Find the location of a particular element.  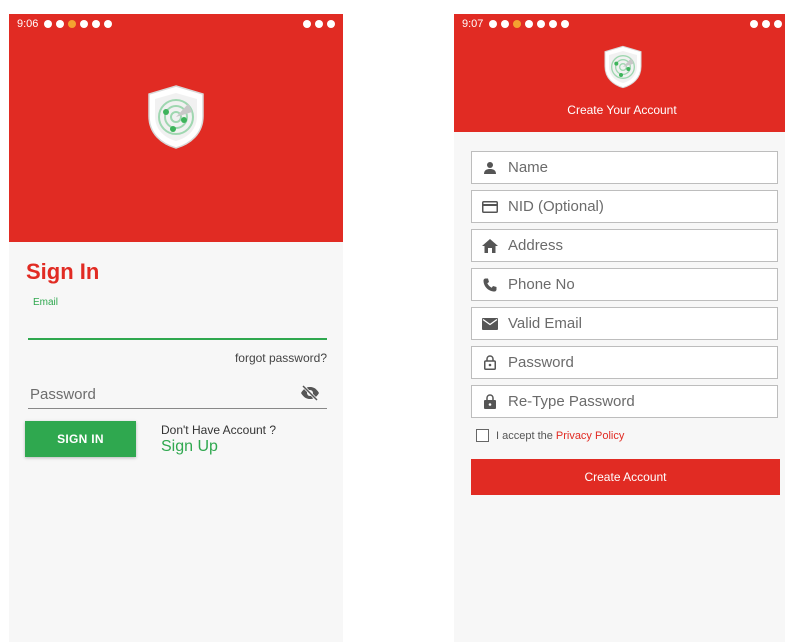

password-field is located at coordinates (177, 394).